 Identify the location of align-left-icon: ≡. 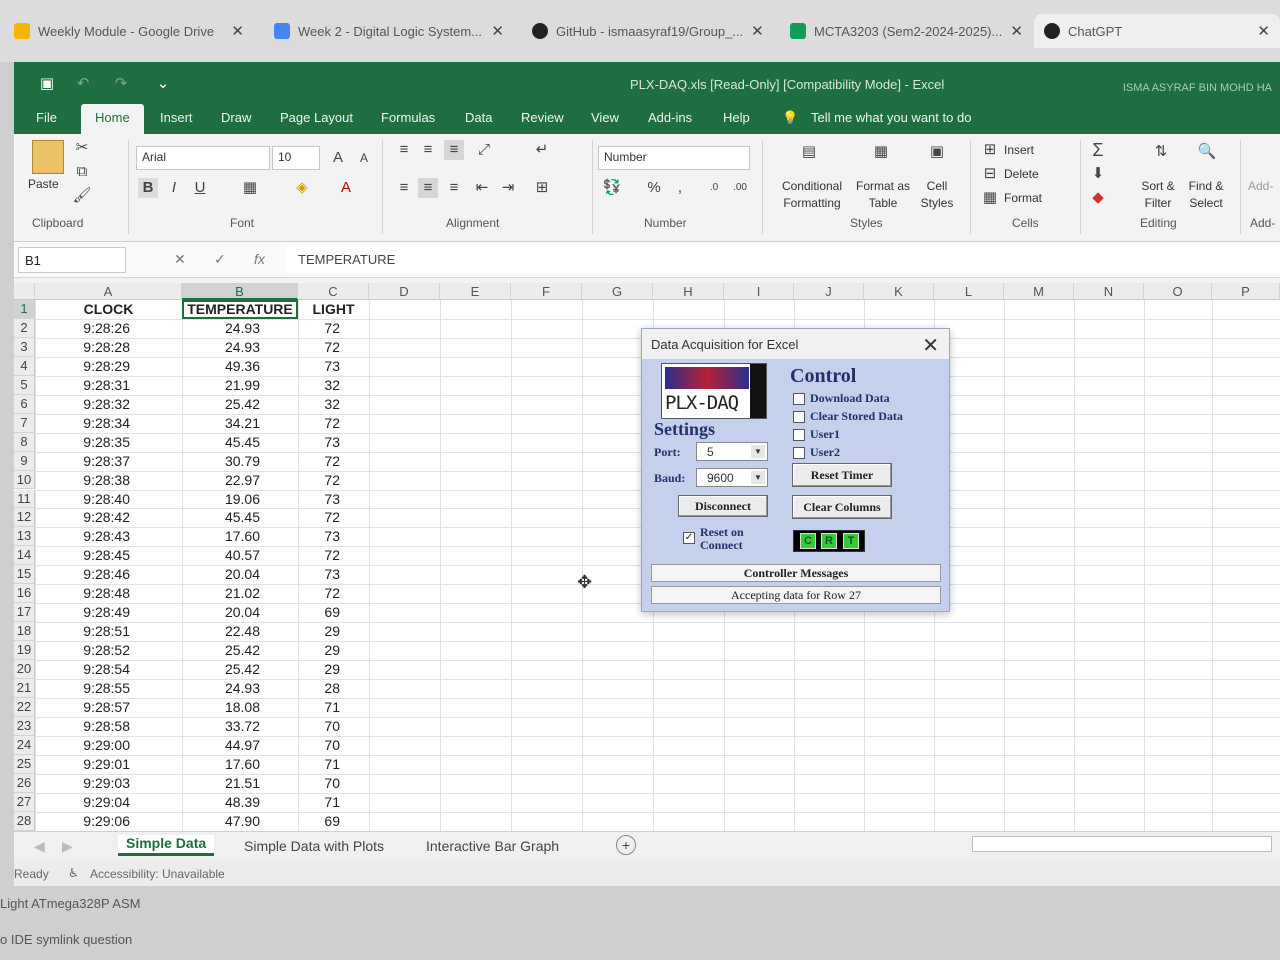
(404, 188).